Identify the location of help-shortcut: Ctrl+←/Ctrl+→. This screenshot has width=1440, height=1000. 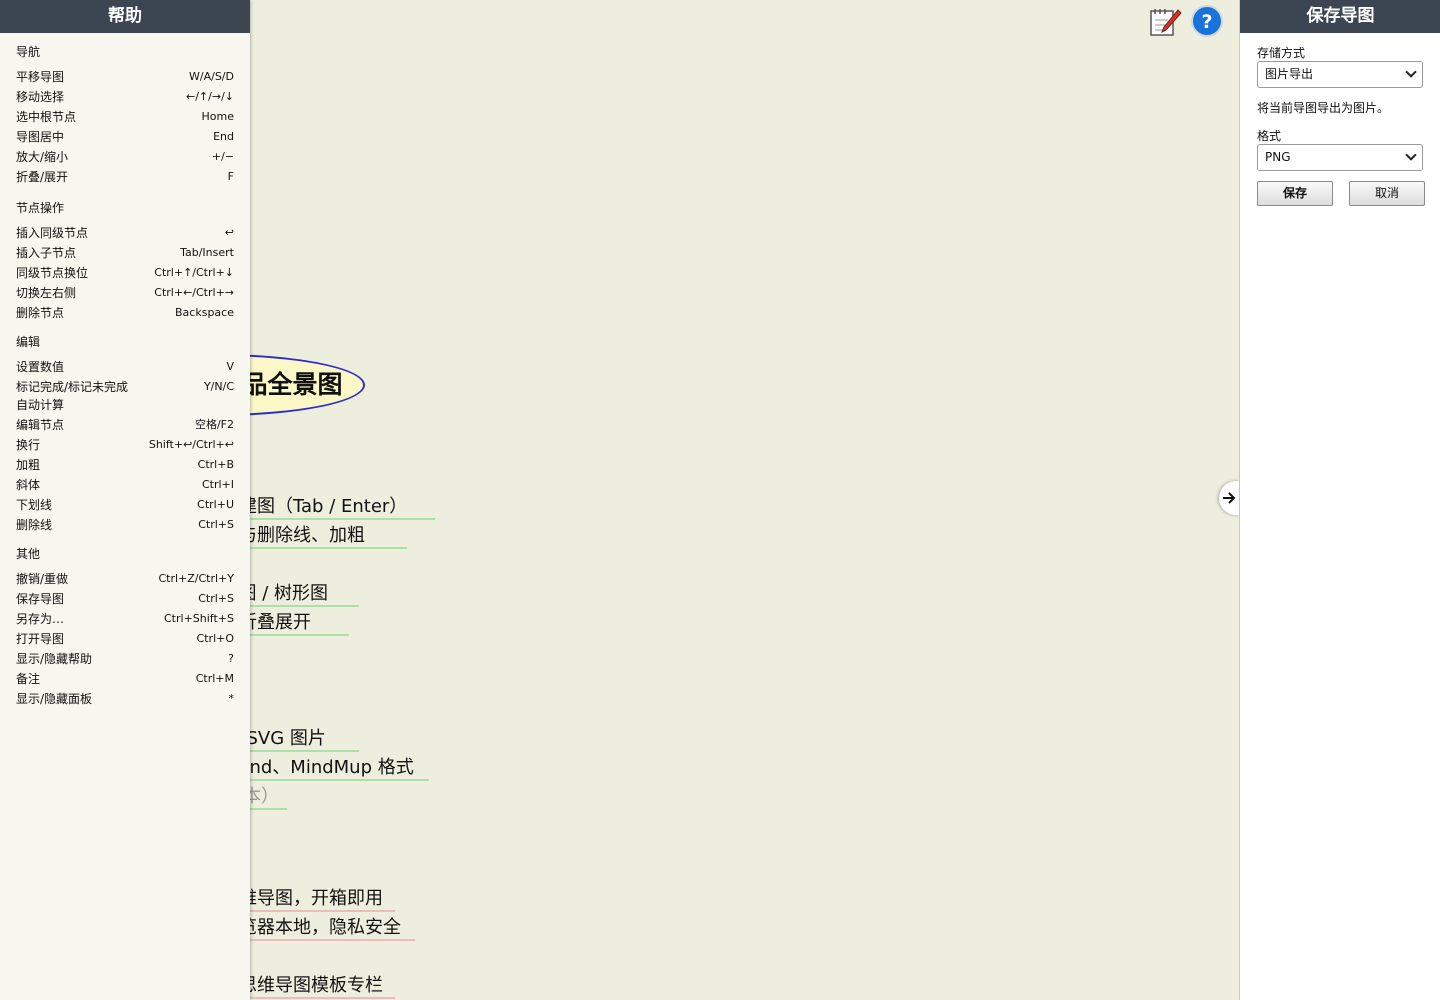
(194, 292).